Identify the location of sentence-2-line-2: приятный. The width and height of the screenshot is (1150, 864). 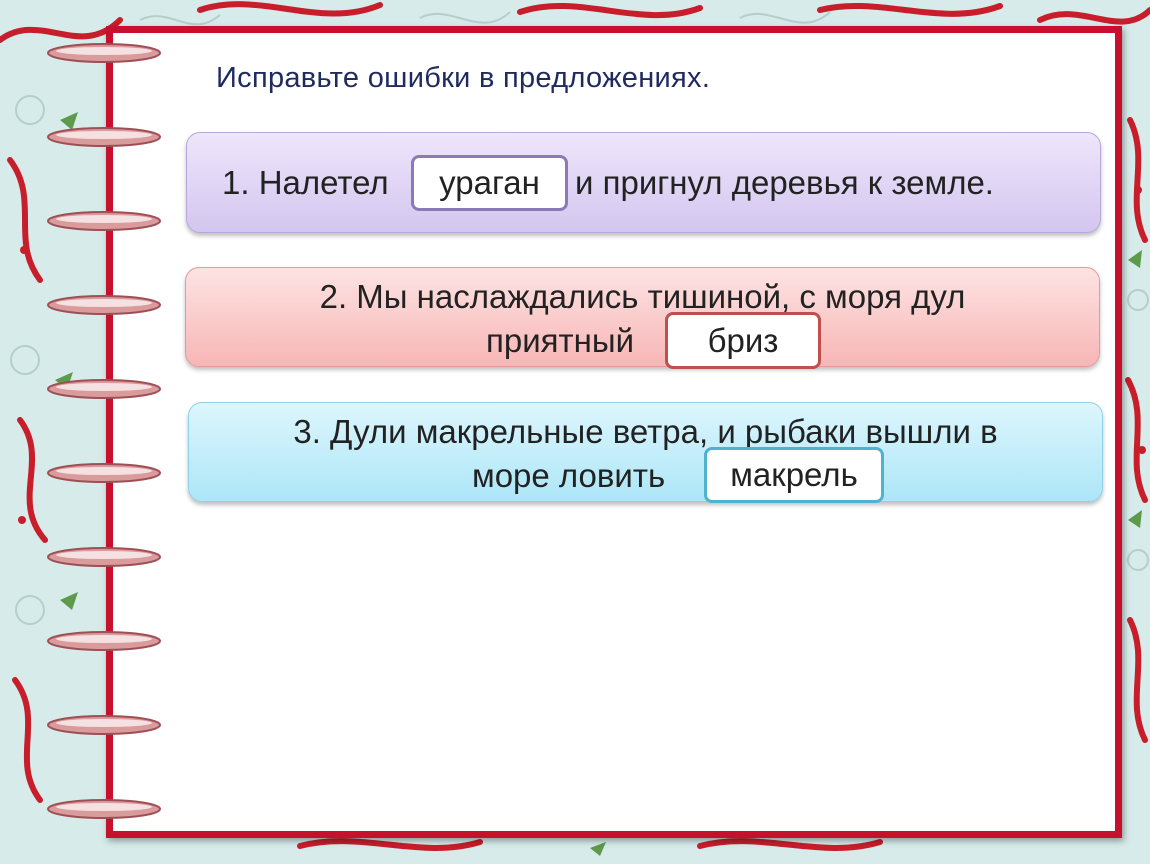
(560, 340).